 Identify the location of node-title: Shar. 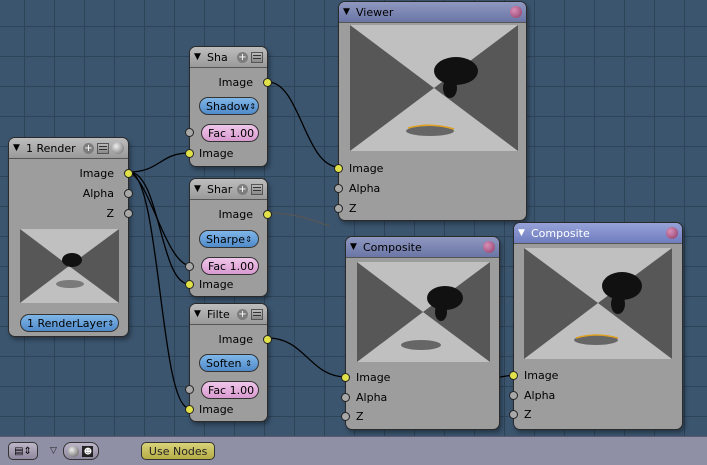
(220, 189).